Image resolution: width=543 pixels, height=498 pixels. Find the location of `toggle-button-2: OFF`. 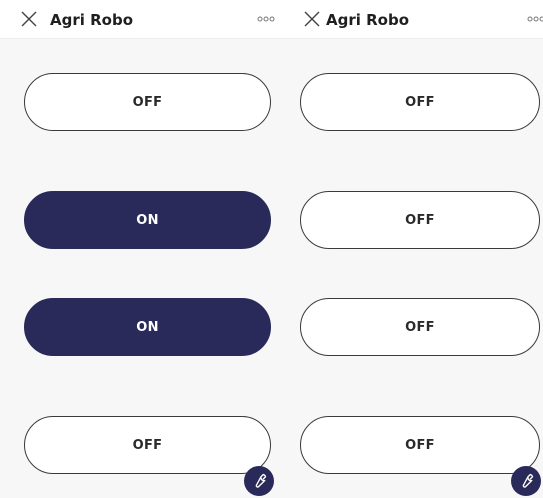

toggle-button-2: OFF is located at coordinates (420, 220).